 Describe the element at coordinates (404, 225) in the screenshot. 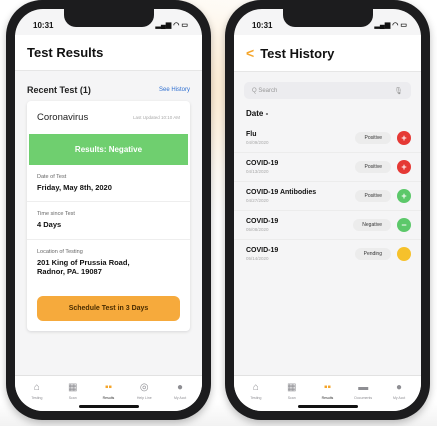

I see `minus-icon: −` at that location.